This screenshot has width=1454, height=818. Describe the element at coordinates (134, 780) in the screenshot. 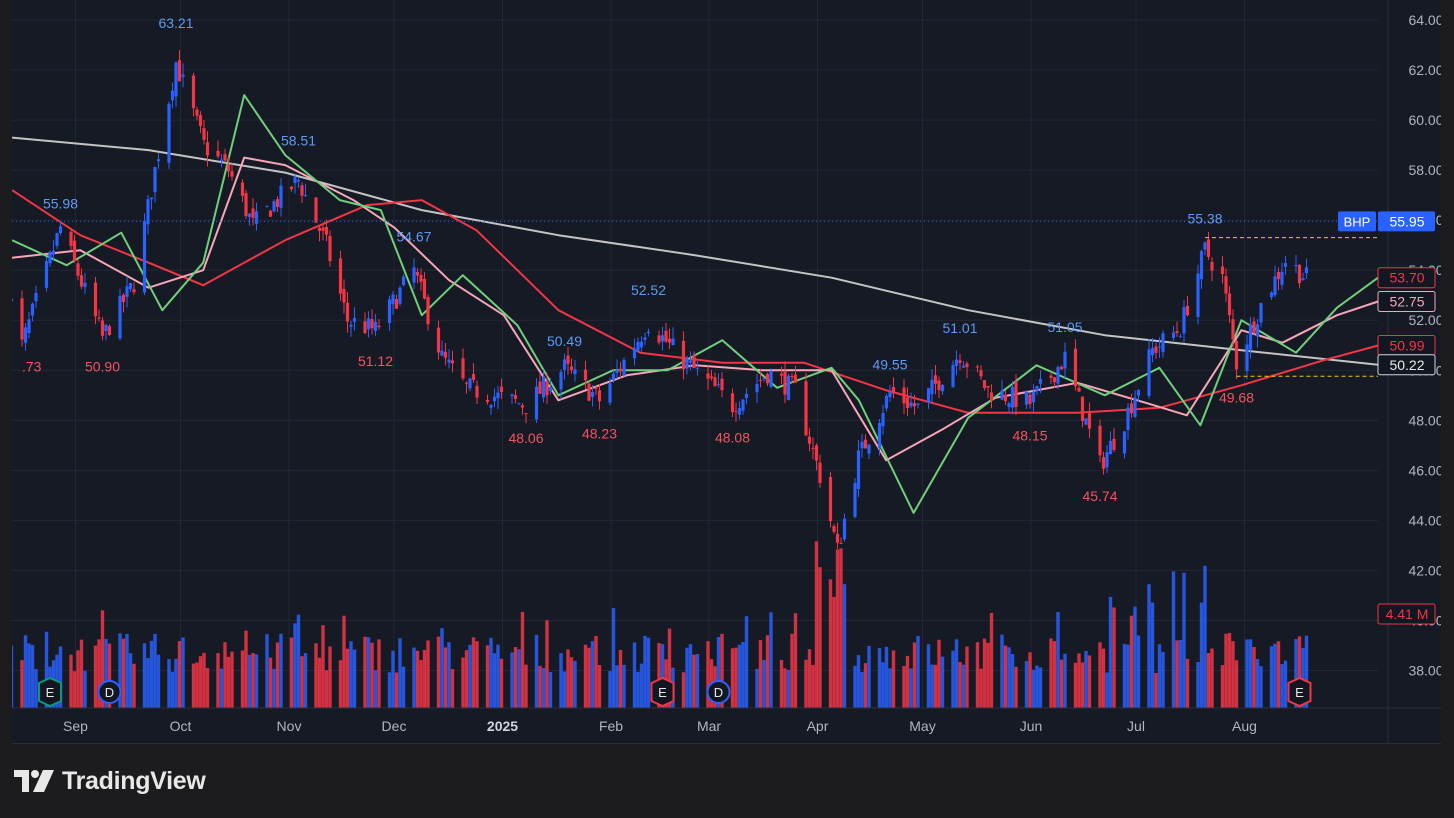

I see `brand-name: TradingView` at that location.